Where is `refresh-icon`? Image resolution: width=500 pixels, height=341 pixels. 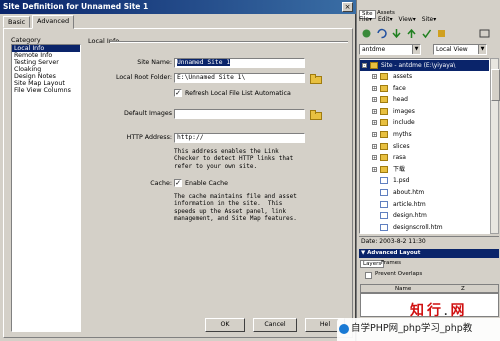
refresh-icon is located at coordinates (381, 33).